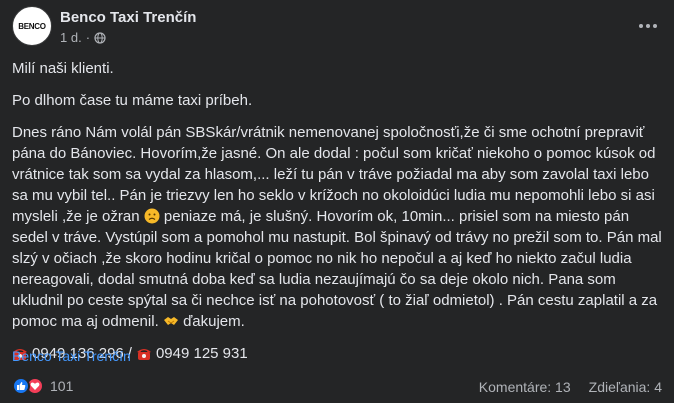 The height and width of the screenshot is (403, 674). I want to click on reaction-count: 101, so click(61, 386).